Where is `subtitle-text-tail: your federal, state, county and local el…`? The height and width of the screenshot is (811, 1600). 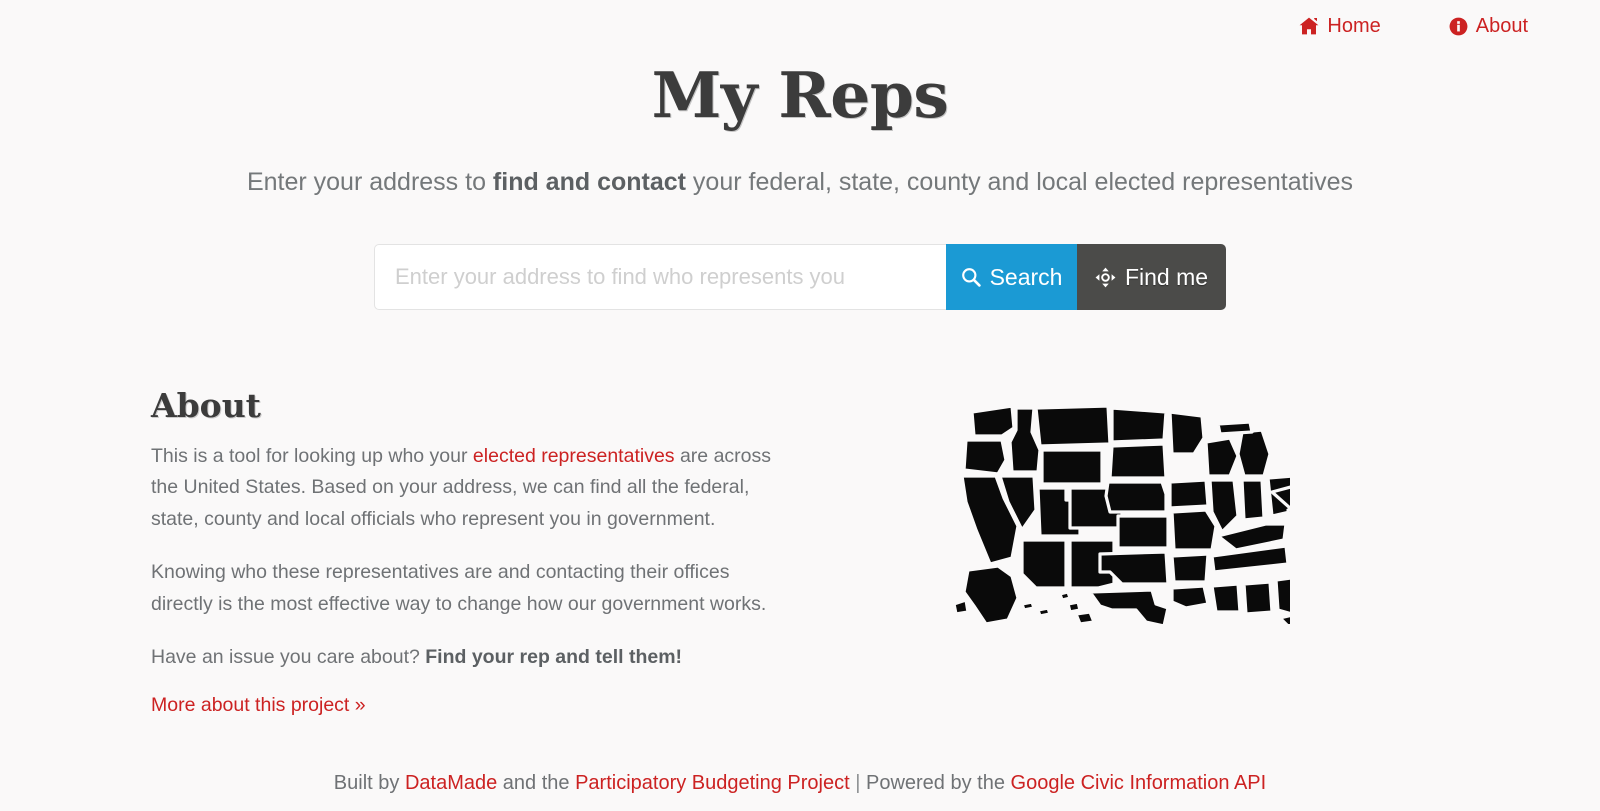
subtitle-text-tail: your federal, state, county and local el… is located at coordinates (1019, 182).